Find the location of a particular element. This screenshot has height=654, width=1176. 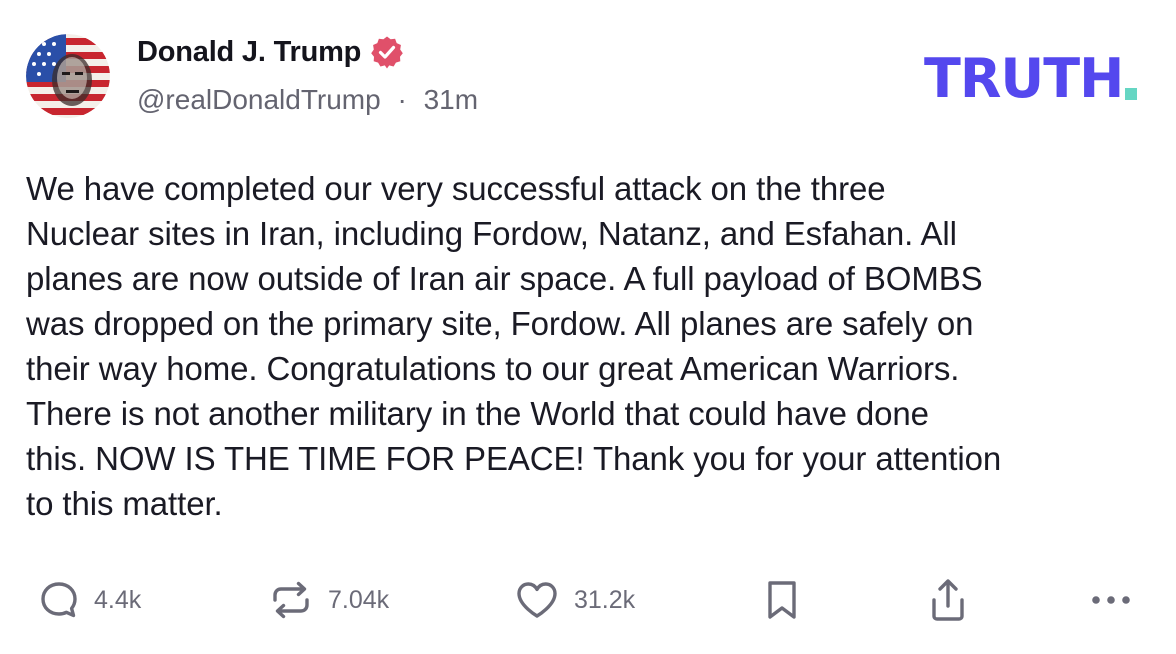

verified-badge-icon is located at coordinates (387, 52).